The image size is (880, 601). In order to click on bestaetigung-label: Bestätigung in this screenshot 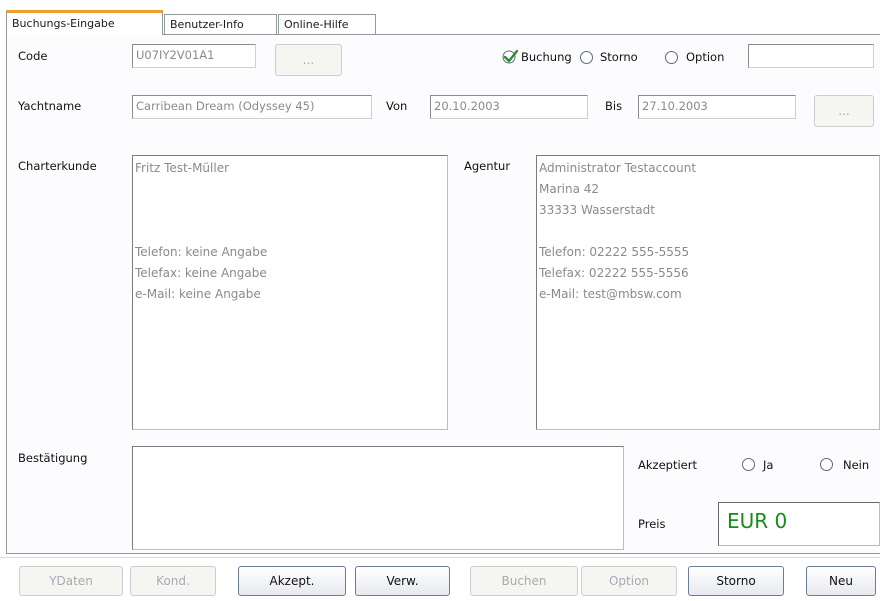, I will do `click(53, 458)`.